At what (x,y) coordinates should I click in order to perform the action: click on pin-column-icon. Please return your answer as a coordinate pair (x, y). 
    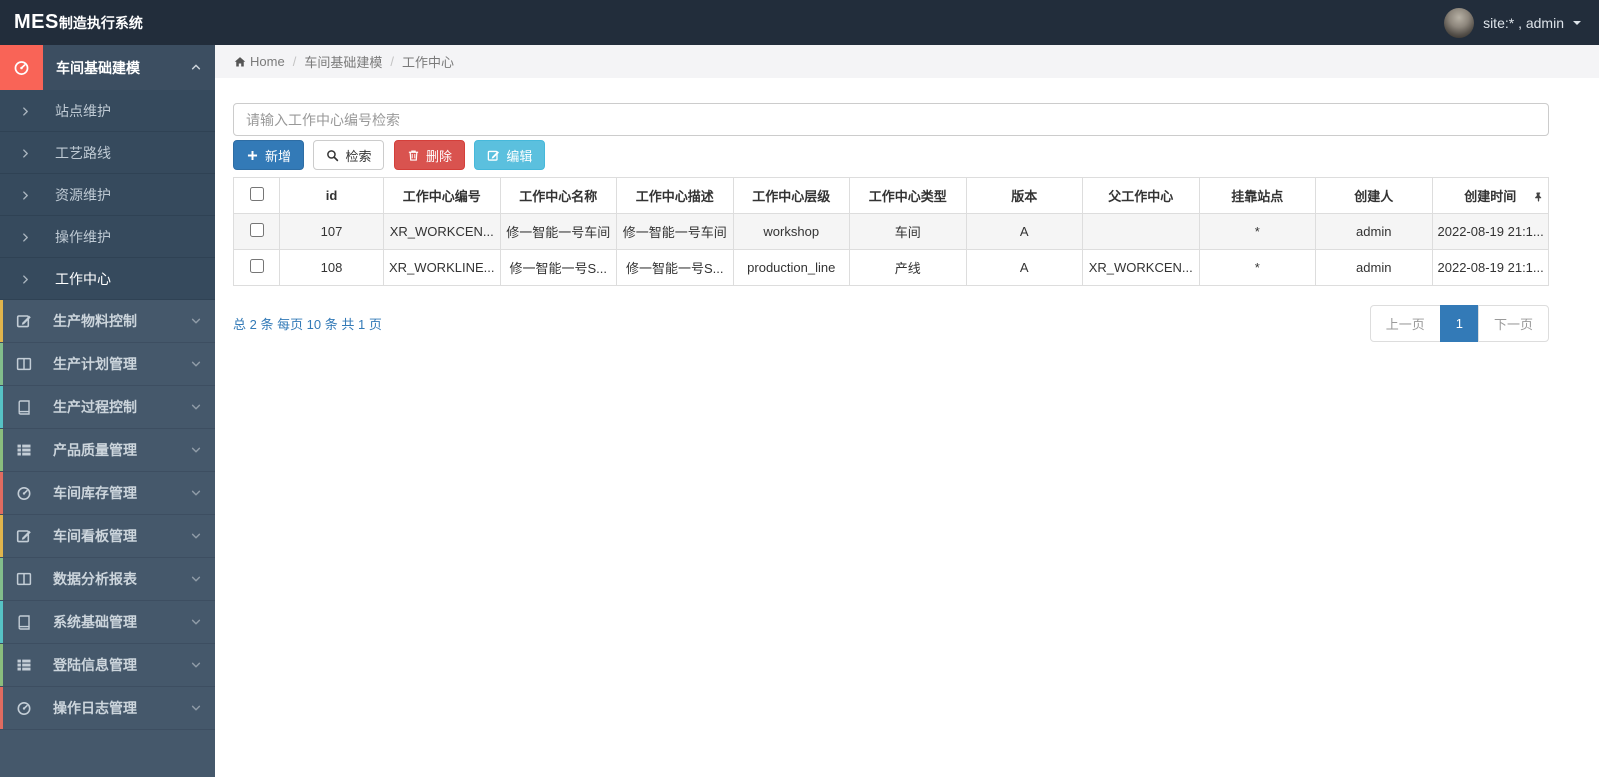
    Looking at the image, I should click on (1538, 195).